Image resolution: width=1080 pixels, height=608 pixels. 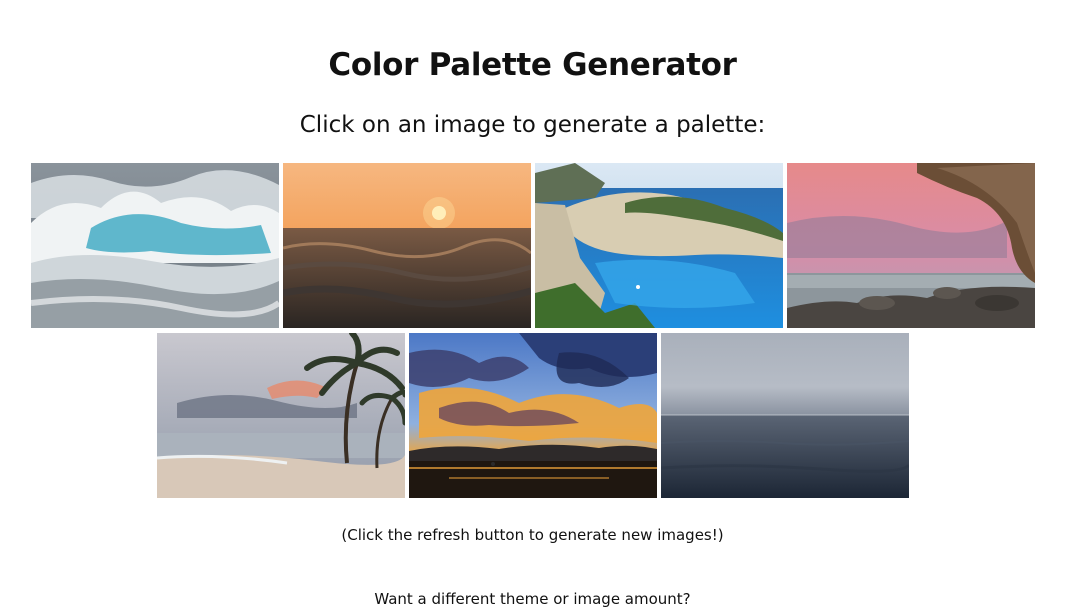 I want to click on pink-sky-rocky-shore-image, so click(x=911, y=245).